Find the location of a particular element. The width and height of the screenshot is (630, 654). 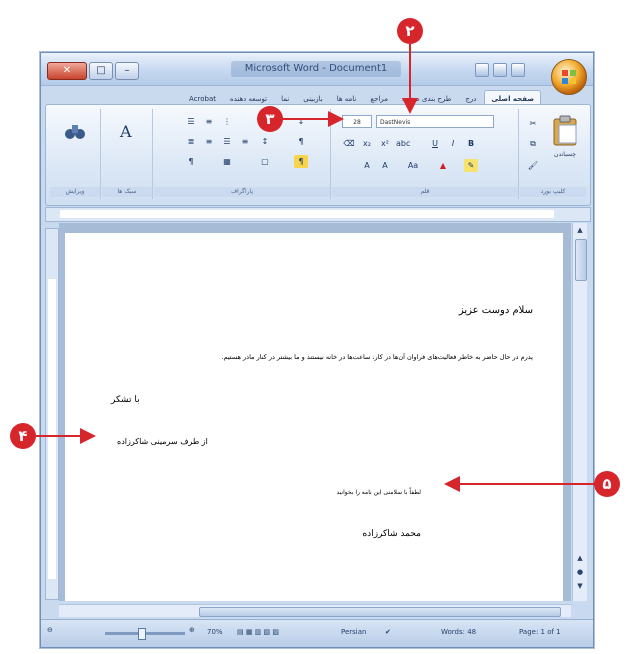

callout-badge-3: ۳ is located at coordinates (270, 119).